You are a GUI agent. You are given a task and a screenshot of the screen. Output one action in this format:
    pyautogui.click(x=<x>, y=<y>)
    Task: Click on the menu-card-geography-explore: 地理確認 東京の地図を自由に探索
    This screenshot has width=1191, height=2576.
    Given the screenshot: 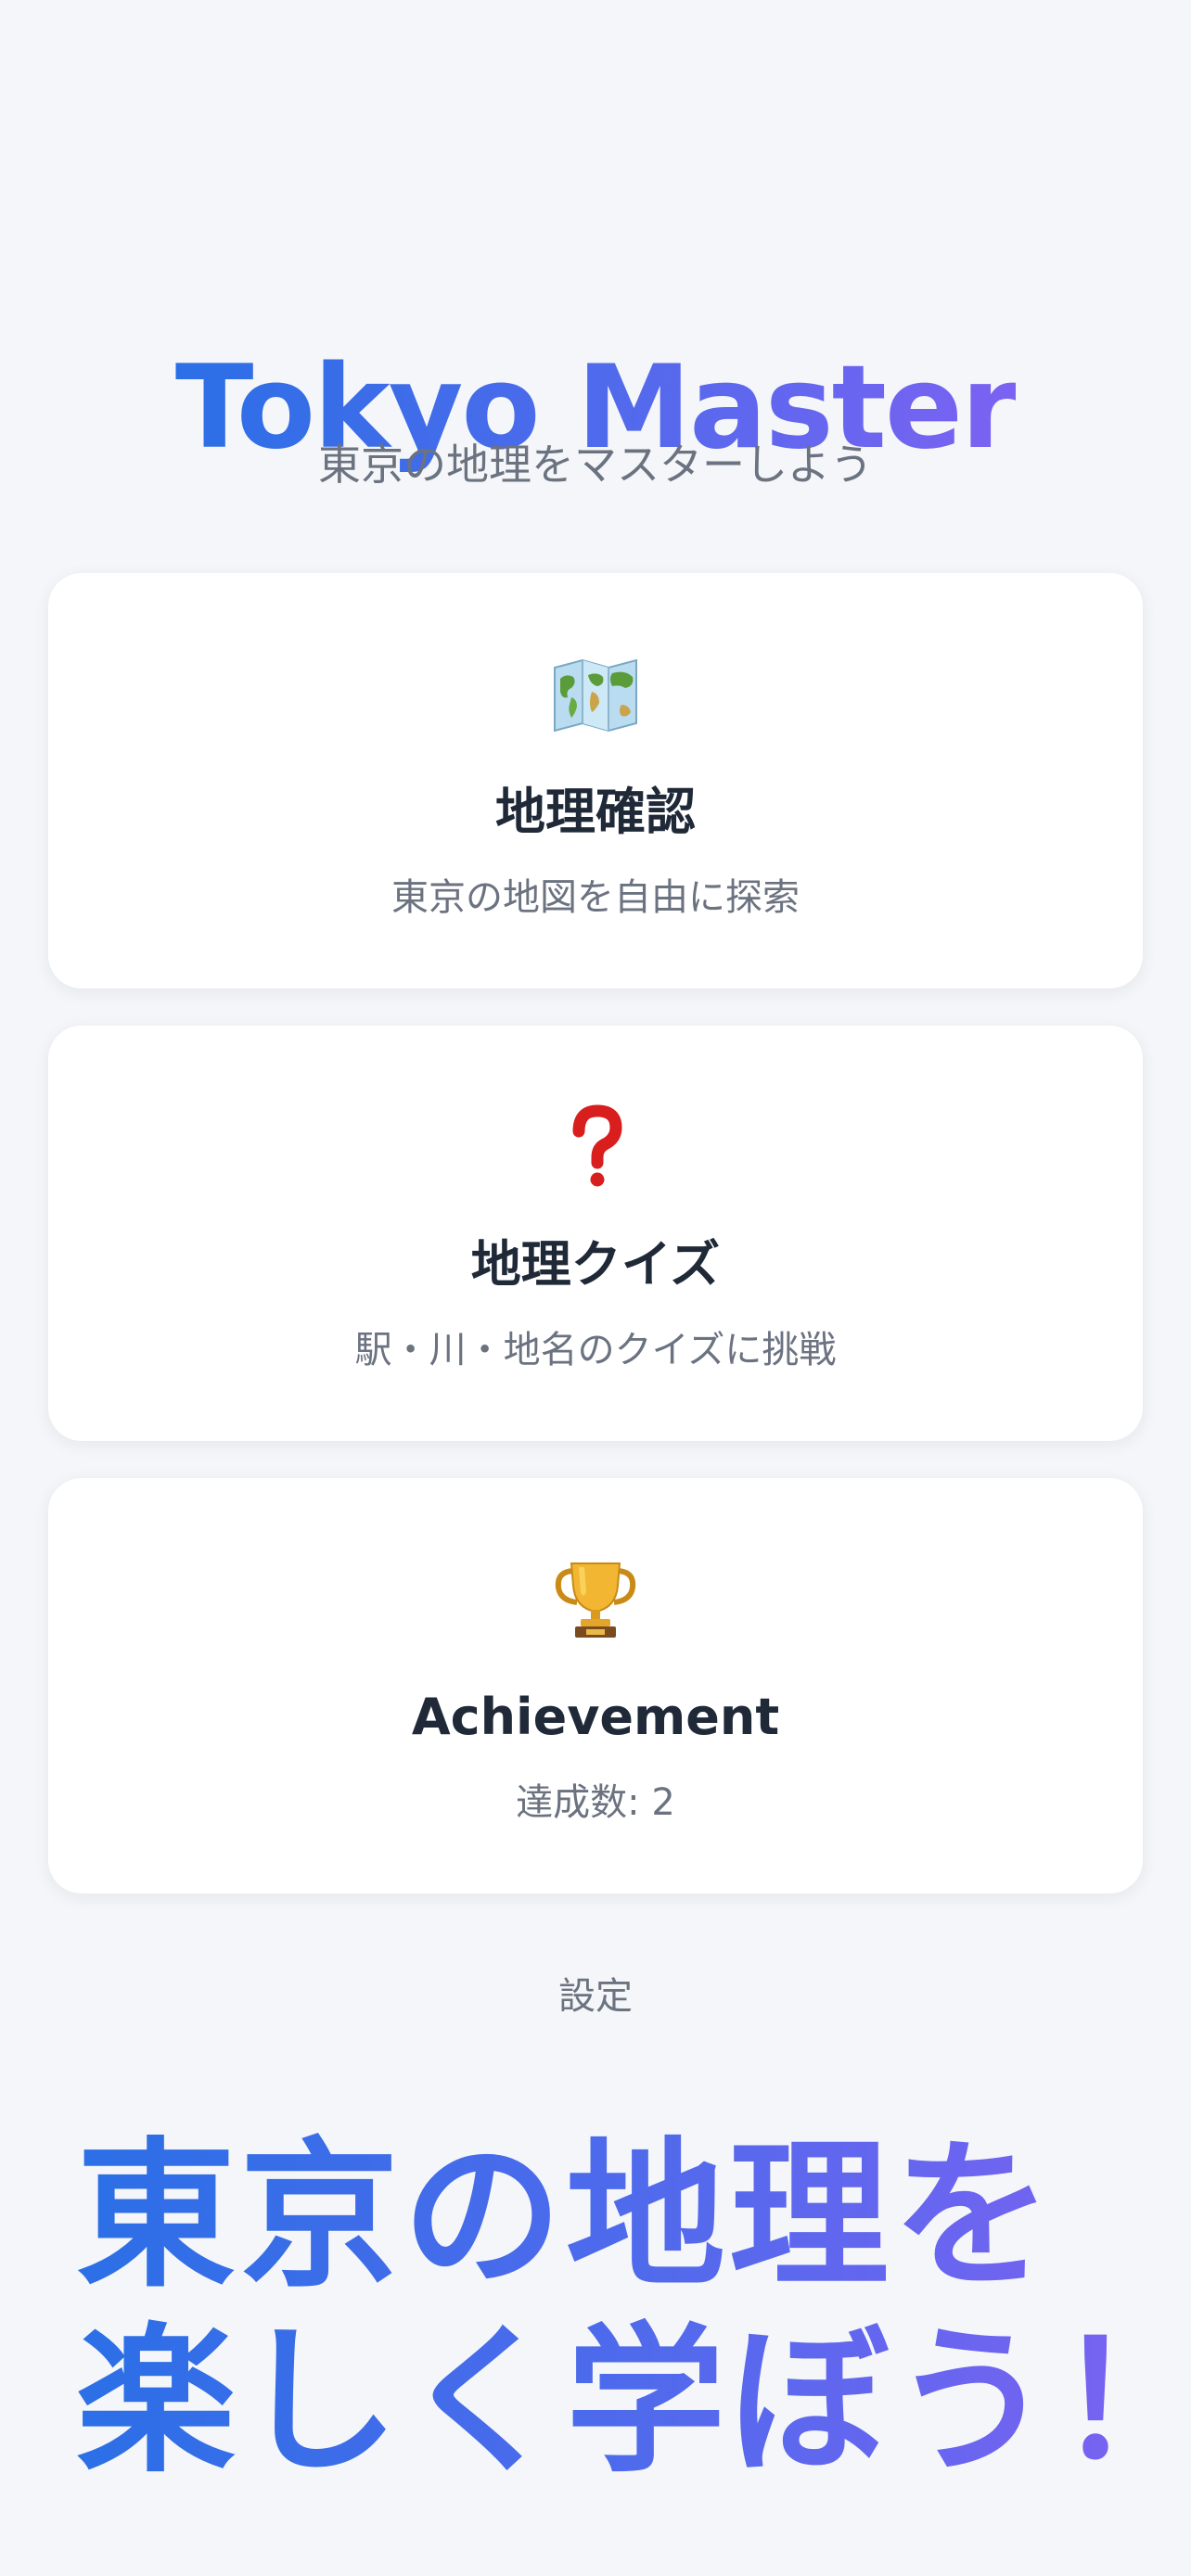 What is the action you would take?
    pyautogui.click(x=595, y=780)
    